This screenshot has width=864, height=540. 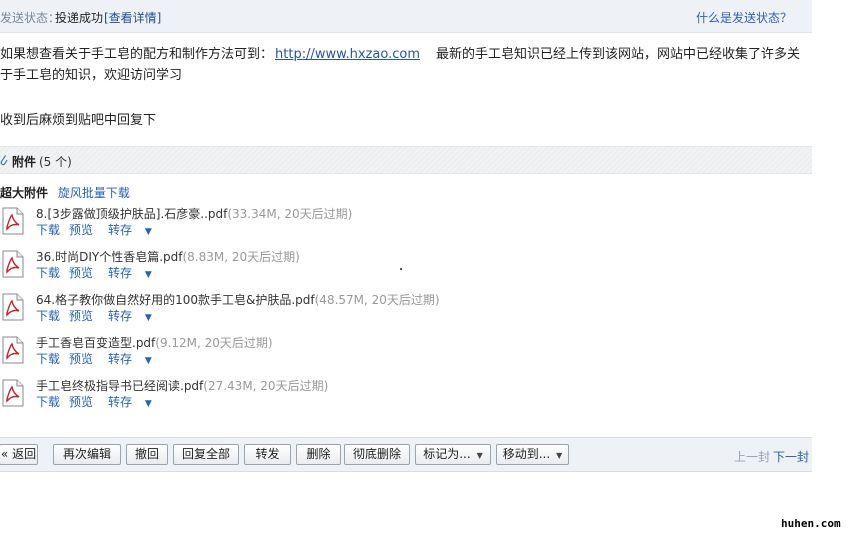 I want to click on reply-all-button: 回复全部, so click(x=206, y=454).